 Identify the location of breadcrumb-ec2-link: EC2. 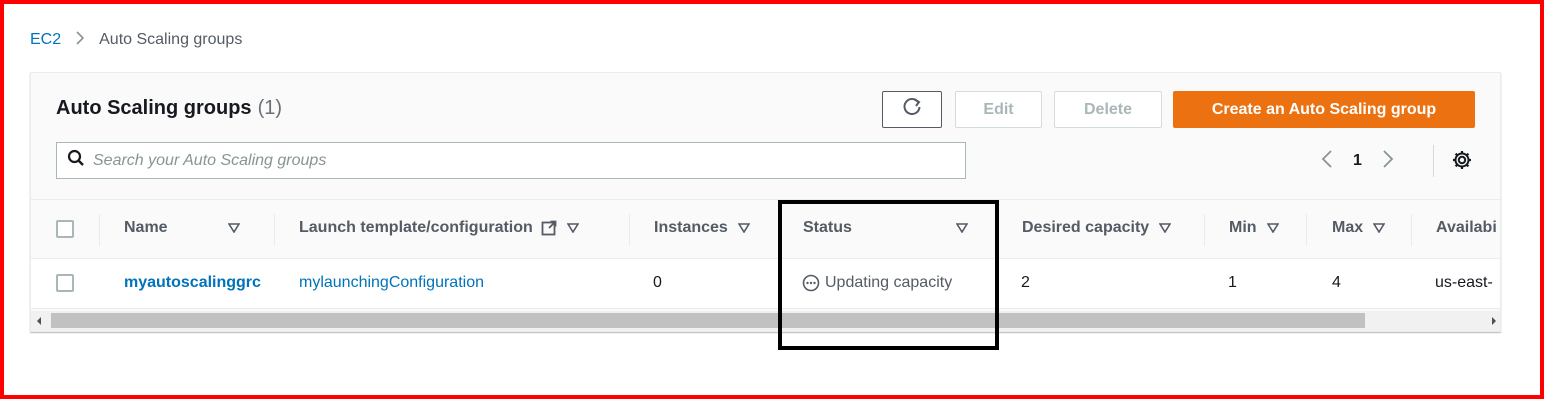
(45, 40).